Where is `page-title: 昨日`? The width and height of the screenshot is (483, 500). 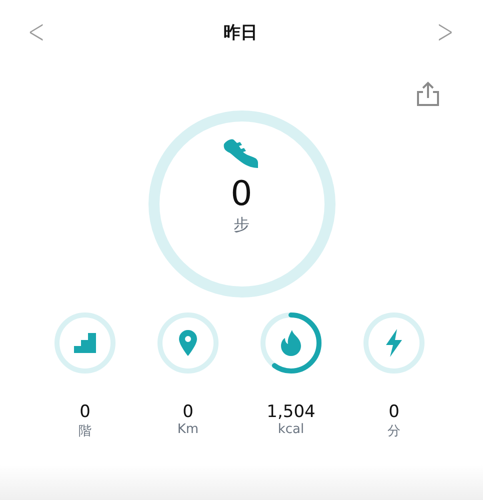
page-title: 昨日 is located at coordinates (241, 33).